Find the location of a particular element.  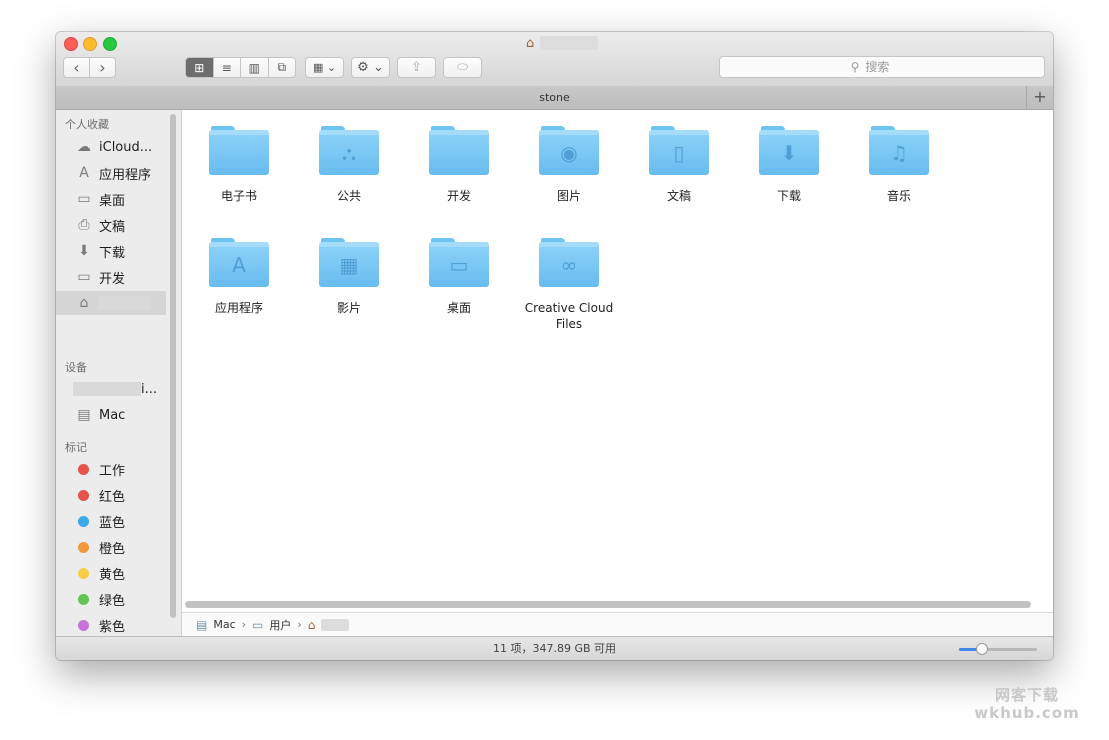

back-forward-group: ‹ › is located at coordinates (89, 67).